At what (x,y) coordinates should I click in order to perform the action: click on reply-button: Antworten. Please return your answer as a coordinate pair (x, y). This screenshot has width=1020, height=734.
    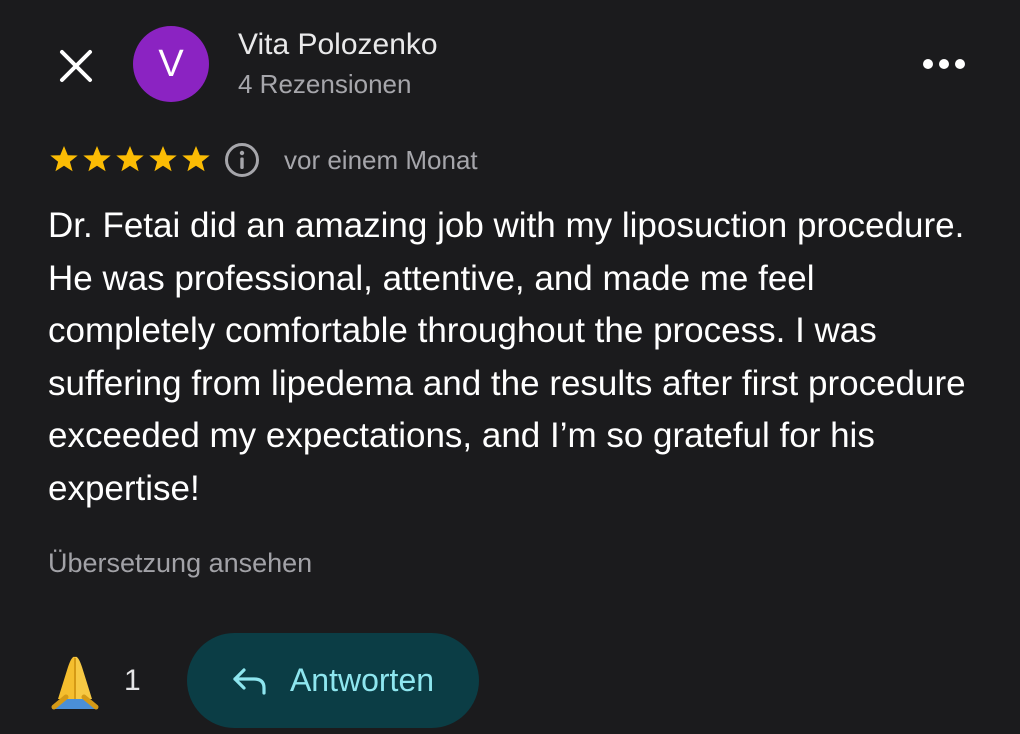
    Looking at the image, I should click on (333, 680).